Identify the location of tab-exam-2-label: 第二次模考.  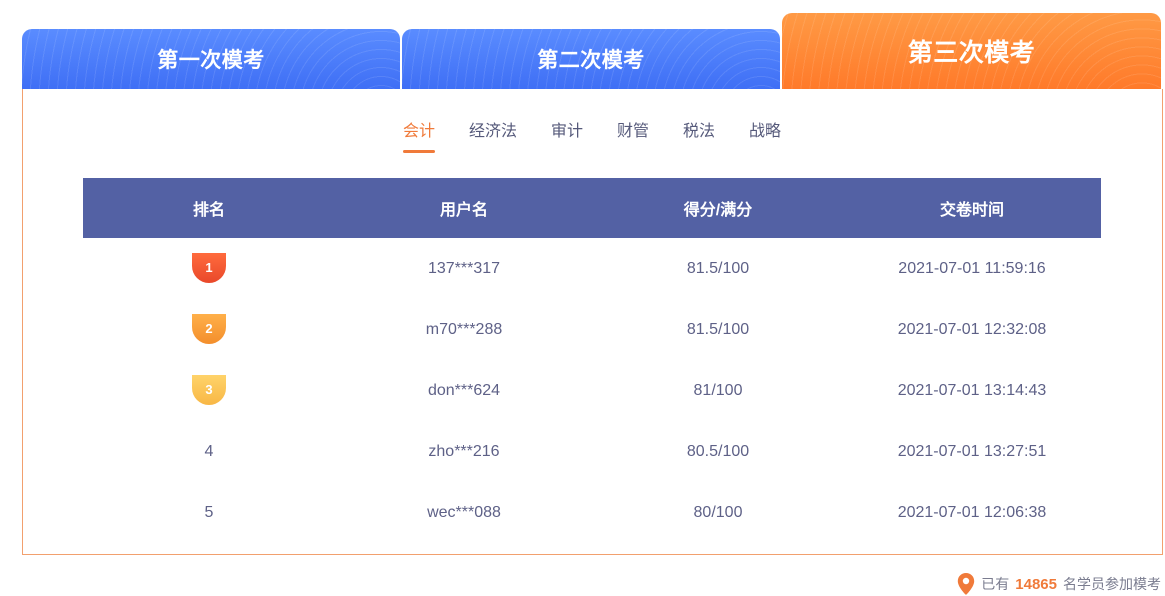
(591, 60).